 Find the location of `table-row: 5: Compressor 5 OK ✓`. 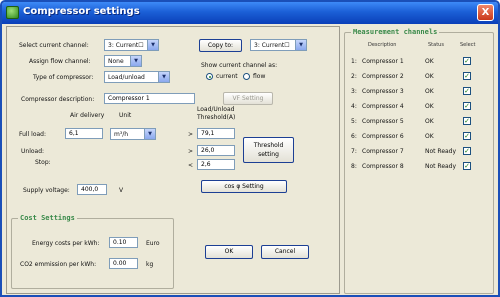

table-row: 5: Compressor 5 OK ✓ is located at coordinates (417, 121).